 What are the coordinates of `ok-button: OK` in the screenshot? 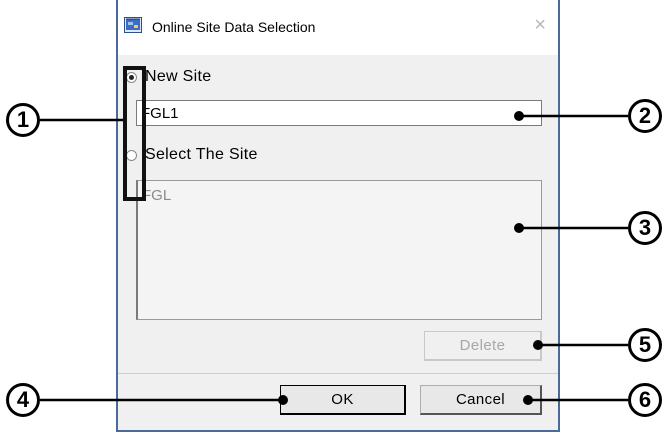 It's located at (343, 400).